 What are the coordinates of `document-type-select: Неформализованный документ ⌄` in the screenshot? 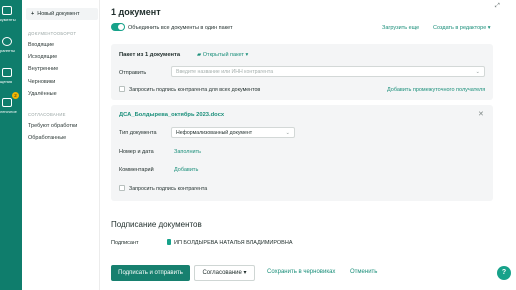 It's located at (233, 132).